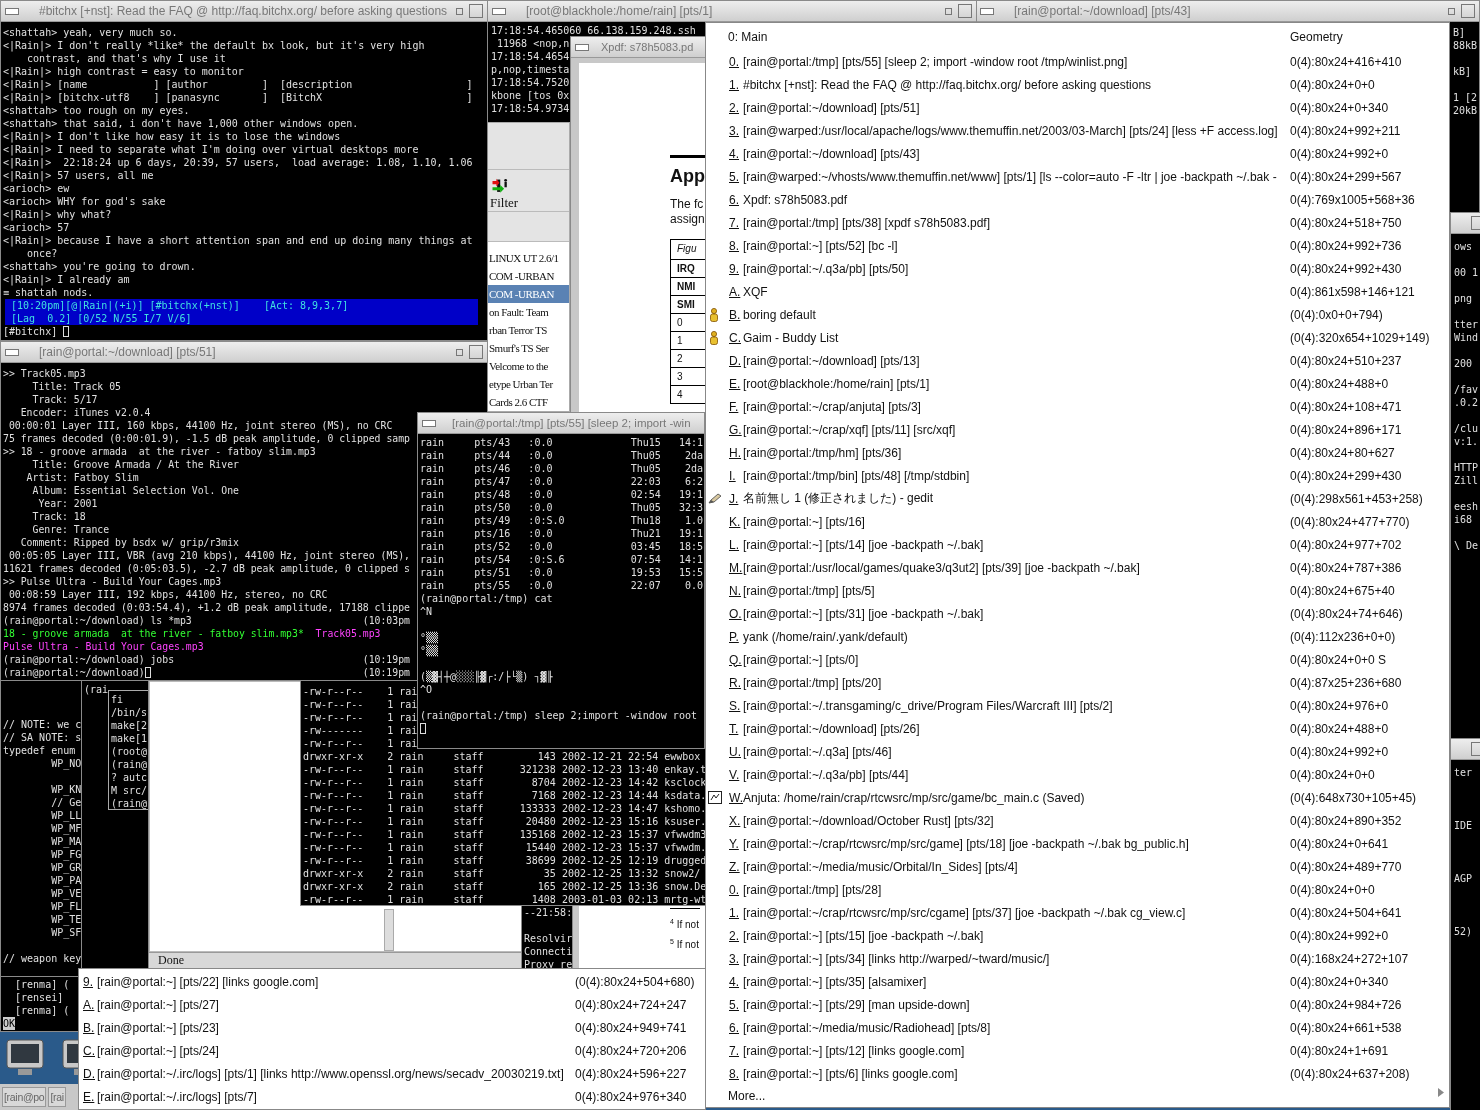  What do you see at coordinates (39, 750) in the screenshot?
I see `terminal-line: typedef enum` at bounding box center [39, 750].